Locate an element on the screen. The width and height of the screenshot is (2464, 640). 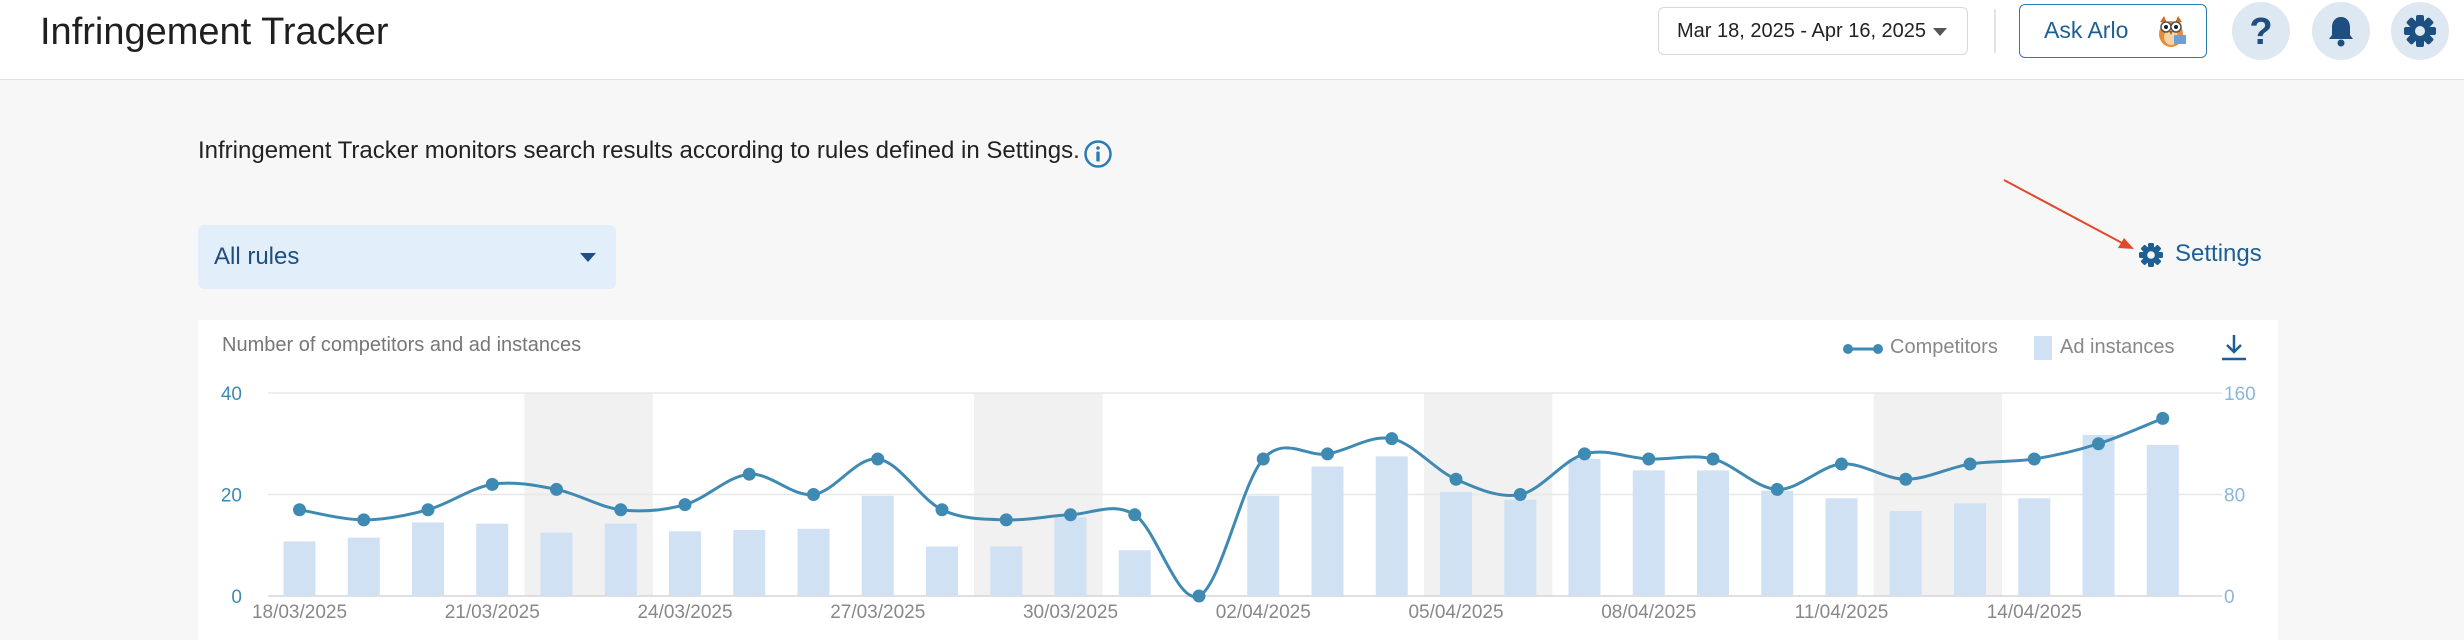
right-axis-tick-label: 80 is located at coordinates (2234, 496).